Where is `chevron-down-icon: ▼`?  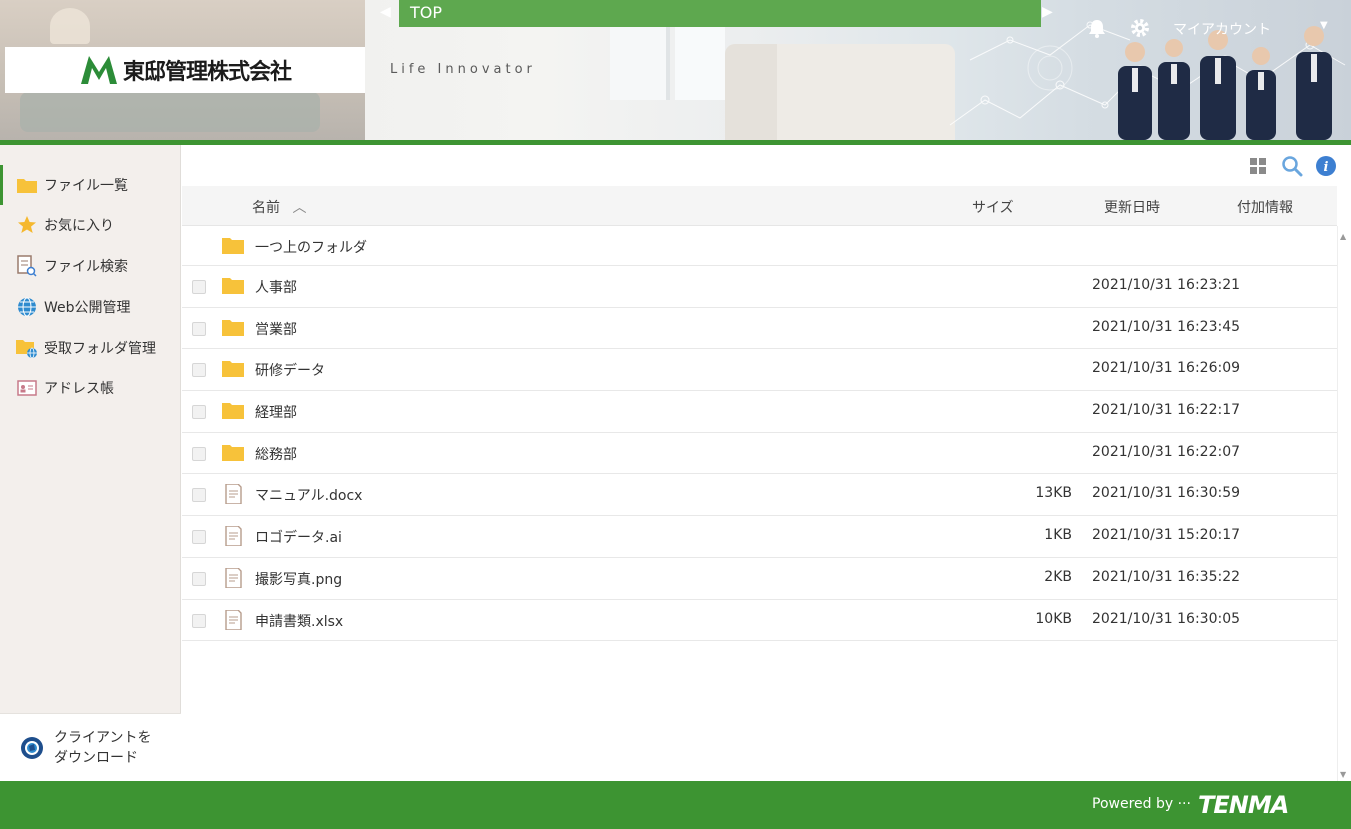 chevron-down-icon: ▼ is located at coordinates (1324, 25).